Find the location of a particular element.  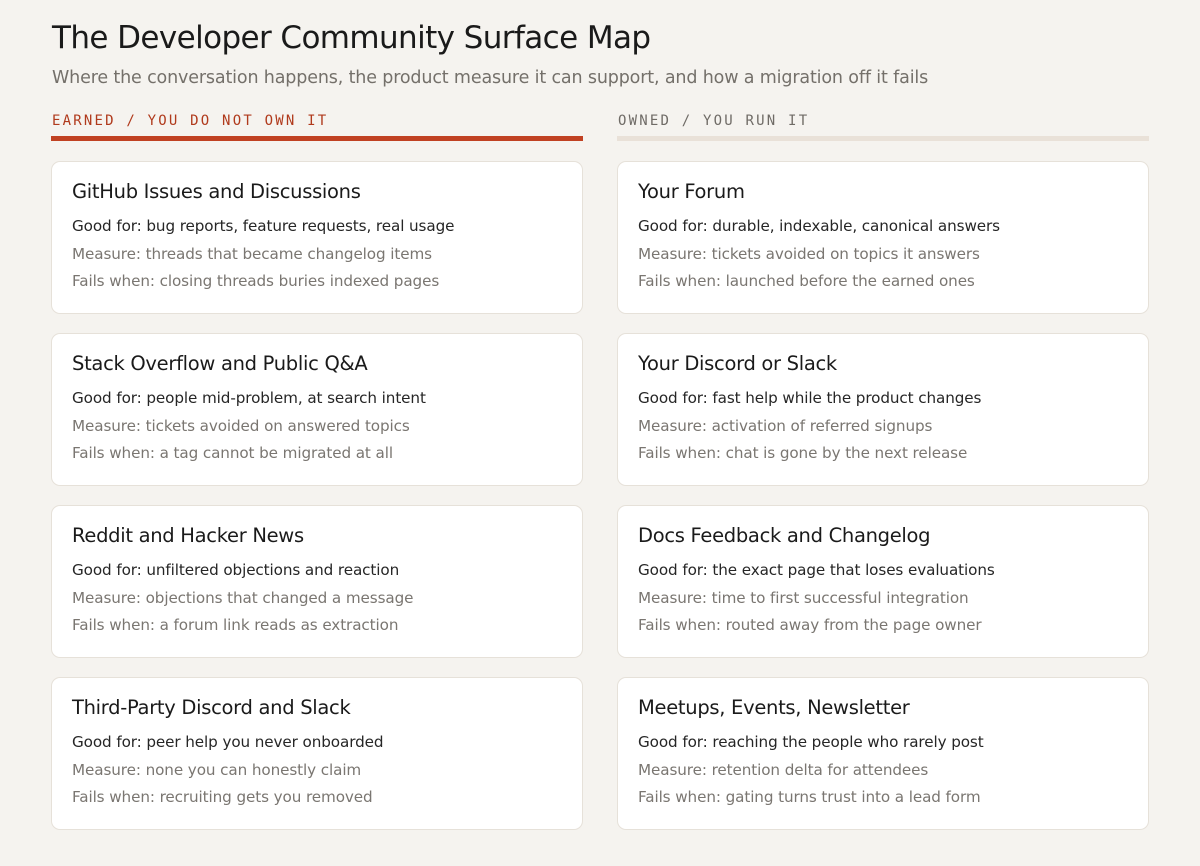

page-title: The Developer Community Surface Map is located at coordinates (351, 38).